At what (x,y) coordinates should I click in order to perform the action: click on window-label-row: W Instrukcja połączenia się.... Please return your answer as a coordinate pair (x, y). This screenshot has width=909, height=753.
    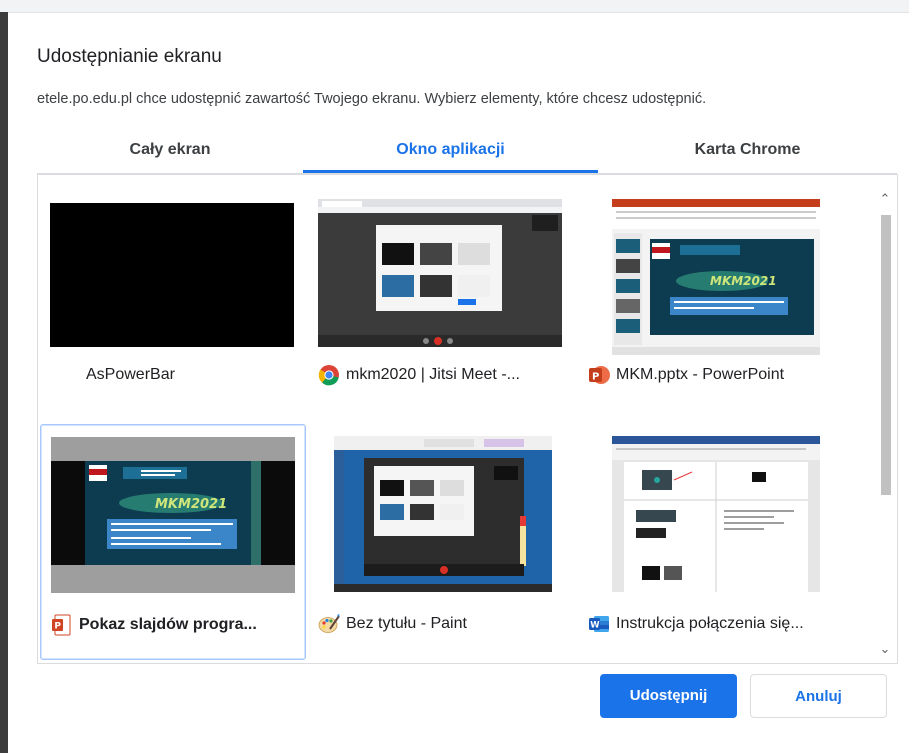
    Looking at the image, I should click on (713, 624).